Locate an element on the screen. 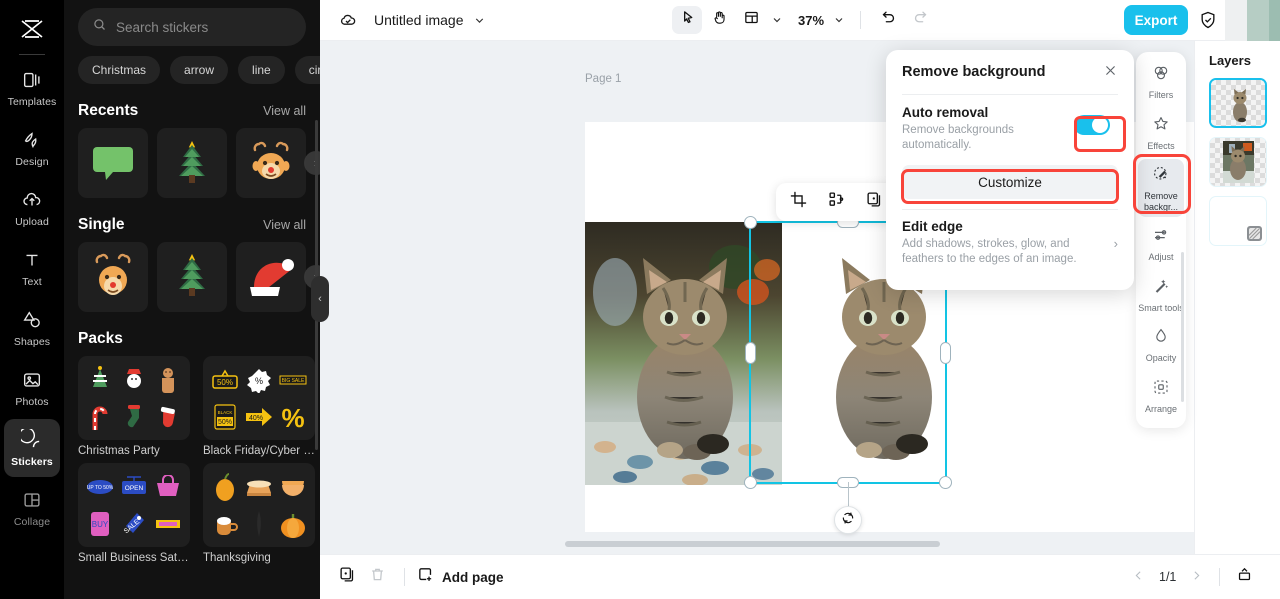 Image resolution: width=1280 pixels, height=599 pixels. layout-chevron-down-icon is located at coordinates (777, 20).